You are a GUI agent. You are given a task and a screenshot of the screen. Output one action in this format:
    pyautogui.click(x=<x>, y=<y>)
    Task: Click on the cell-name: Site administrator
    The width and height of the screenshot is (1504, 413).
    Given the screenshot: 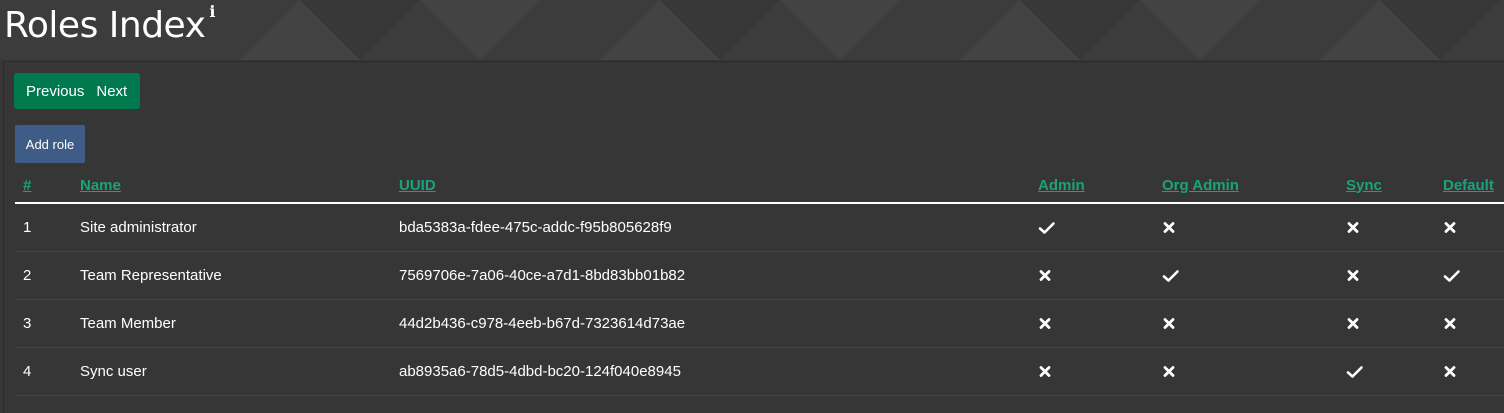 What is the action you would take?
    pyautogui.click(x=239, y=227)
    